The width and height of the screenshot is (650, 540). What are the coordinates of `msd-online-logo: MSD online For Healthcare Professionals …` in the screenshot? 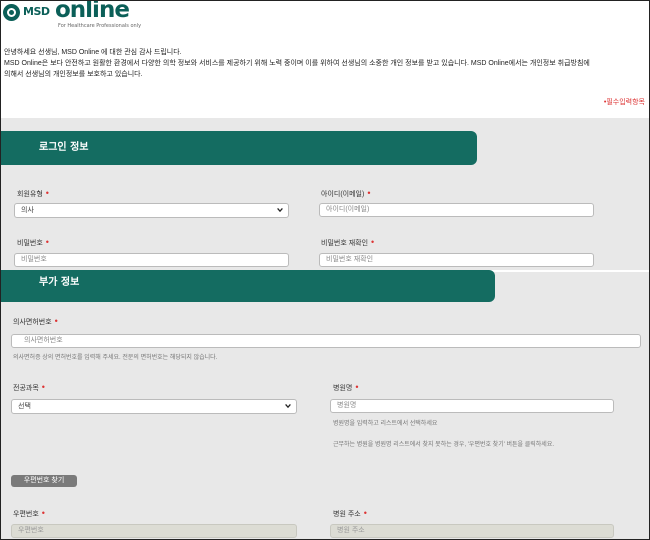 It's located at (73, 16).